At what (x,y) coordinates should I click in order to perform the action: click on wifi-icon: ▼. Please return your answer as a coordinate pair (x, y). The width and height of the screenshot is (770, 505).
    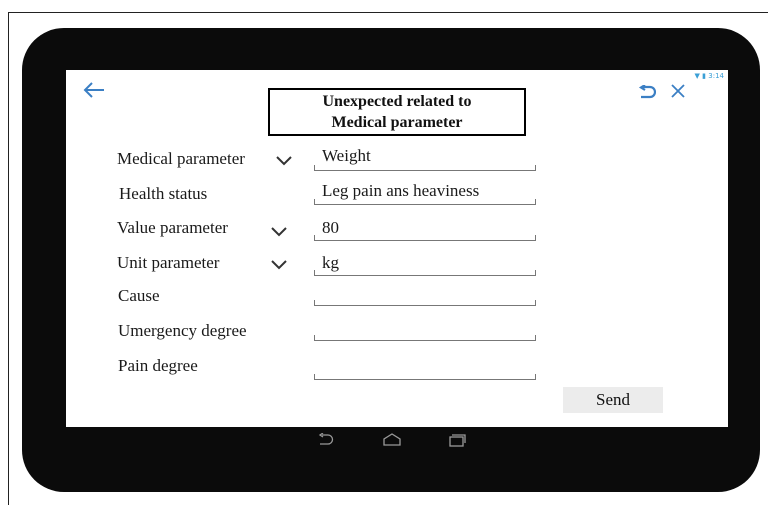
    Looking at the image, I should click on (697, 76).